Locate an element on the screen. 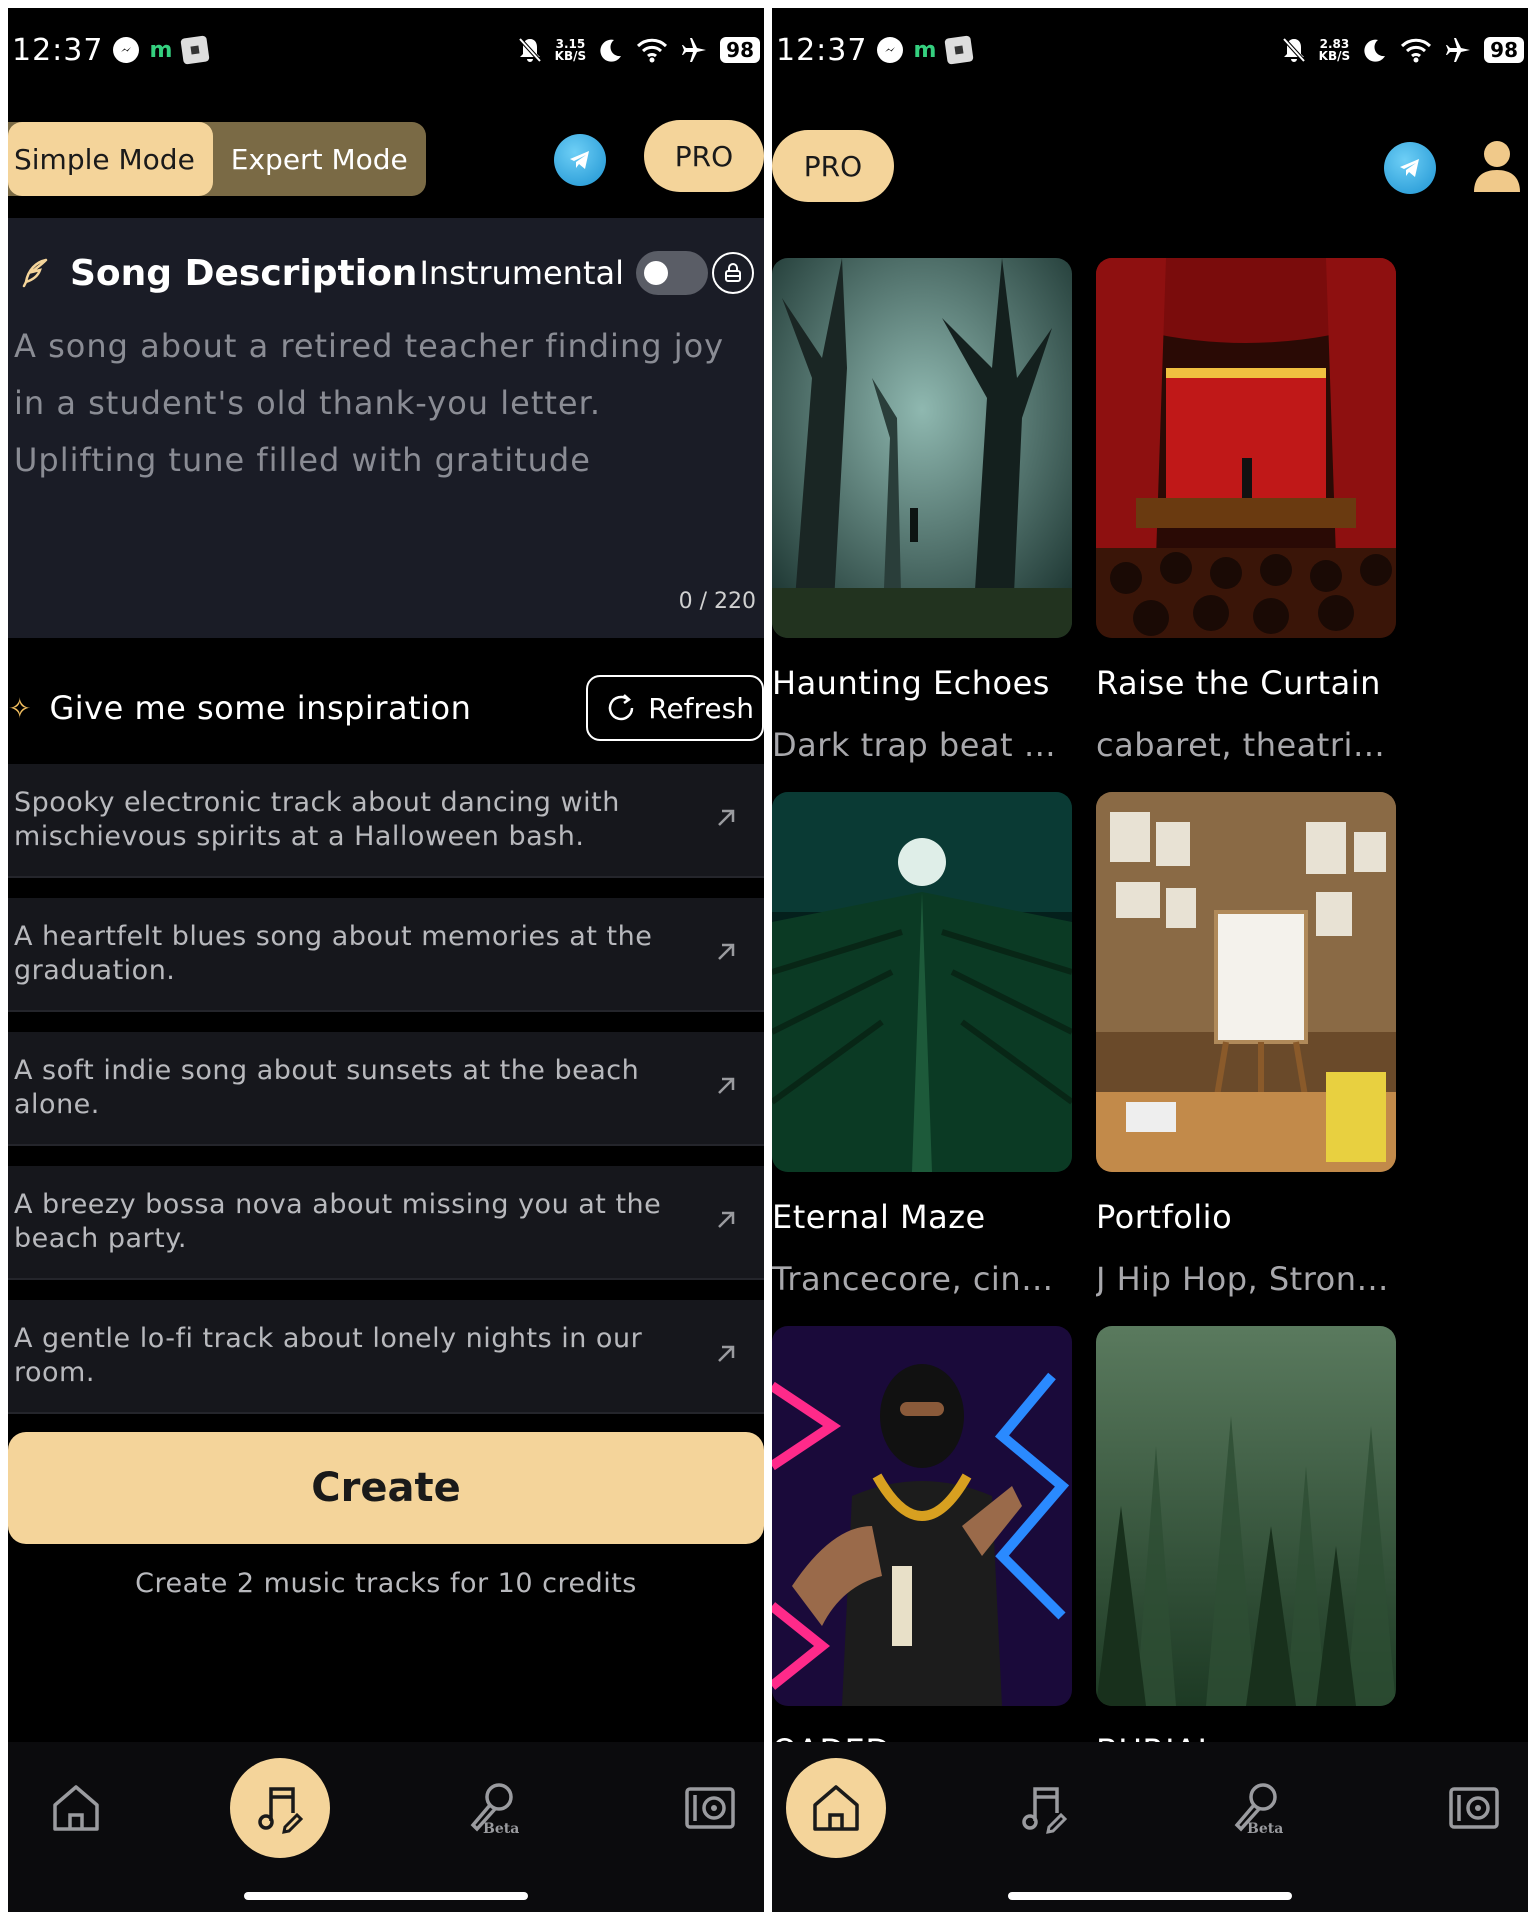 The height and width of the screenshot is (1920, 1536). credits-note: Create 2 music tracks for 10 credits is located at coordinates (386, 1583).